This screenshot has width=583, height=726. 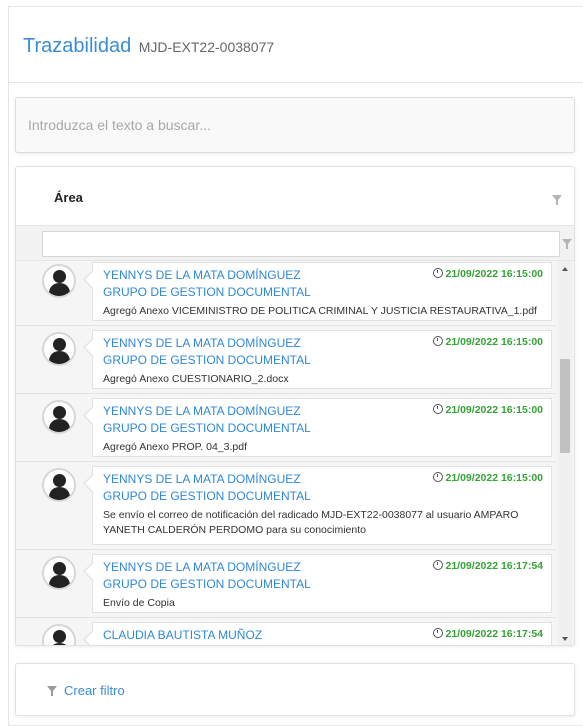 What do you see at coordinates (182, 635) in the screenshot?
I see `user-name: CLAUDIA BAUTISTA MUÑOZ` at bounding box center [182, 635].